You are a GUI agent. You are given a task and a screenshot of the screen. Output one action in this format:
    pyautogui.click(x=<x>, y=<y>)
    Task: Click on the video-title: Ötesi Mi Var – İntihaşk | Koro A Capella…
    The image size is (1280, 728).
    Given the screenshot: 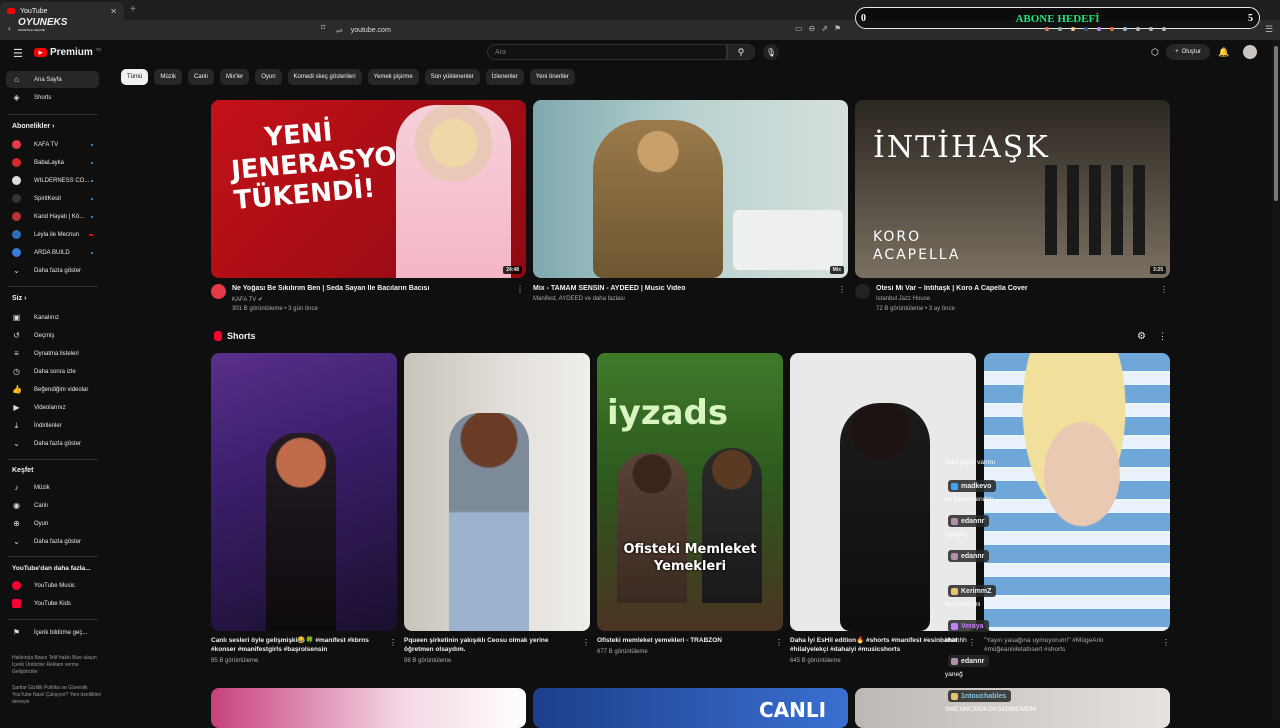 What is the action you would take?
    pyautogui.click(x=1011, y=288)
    